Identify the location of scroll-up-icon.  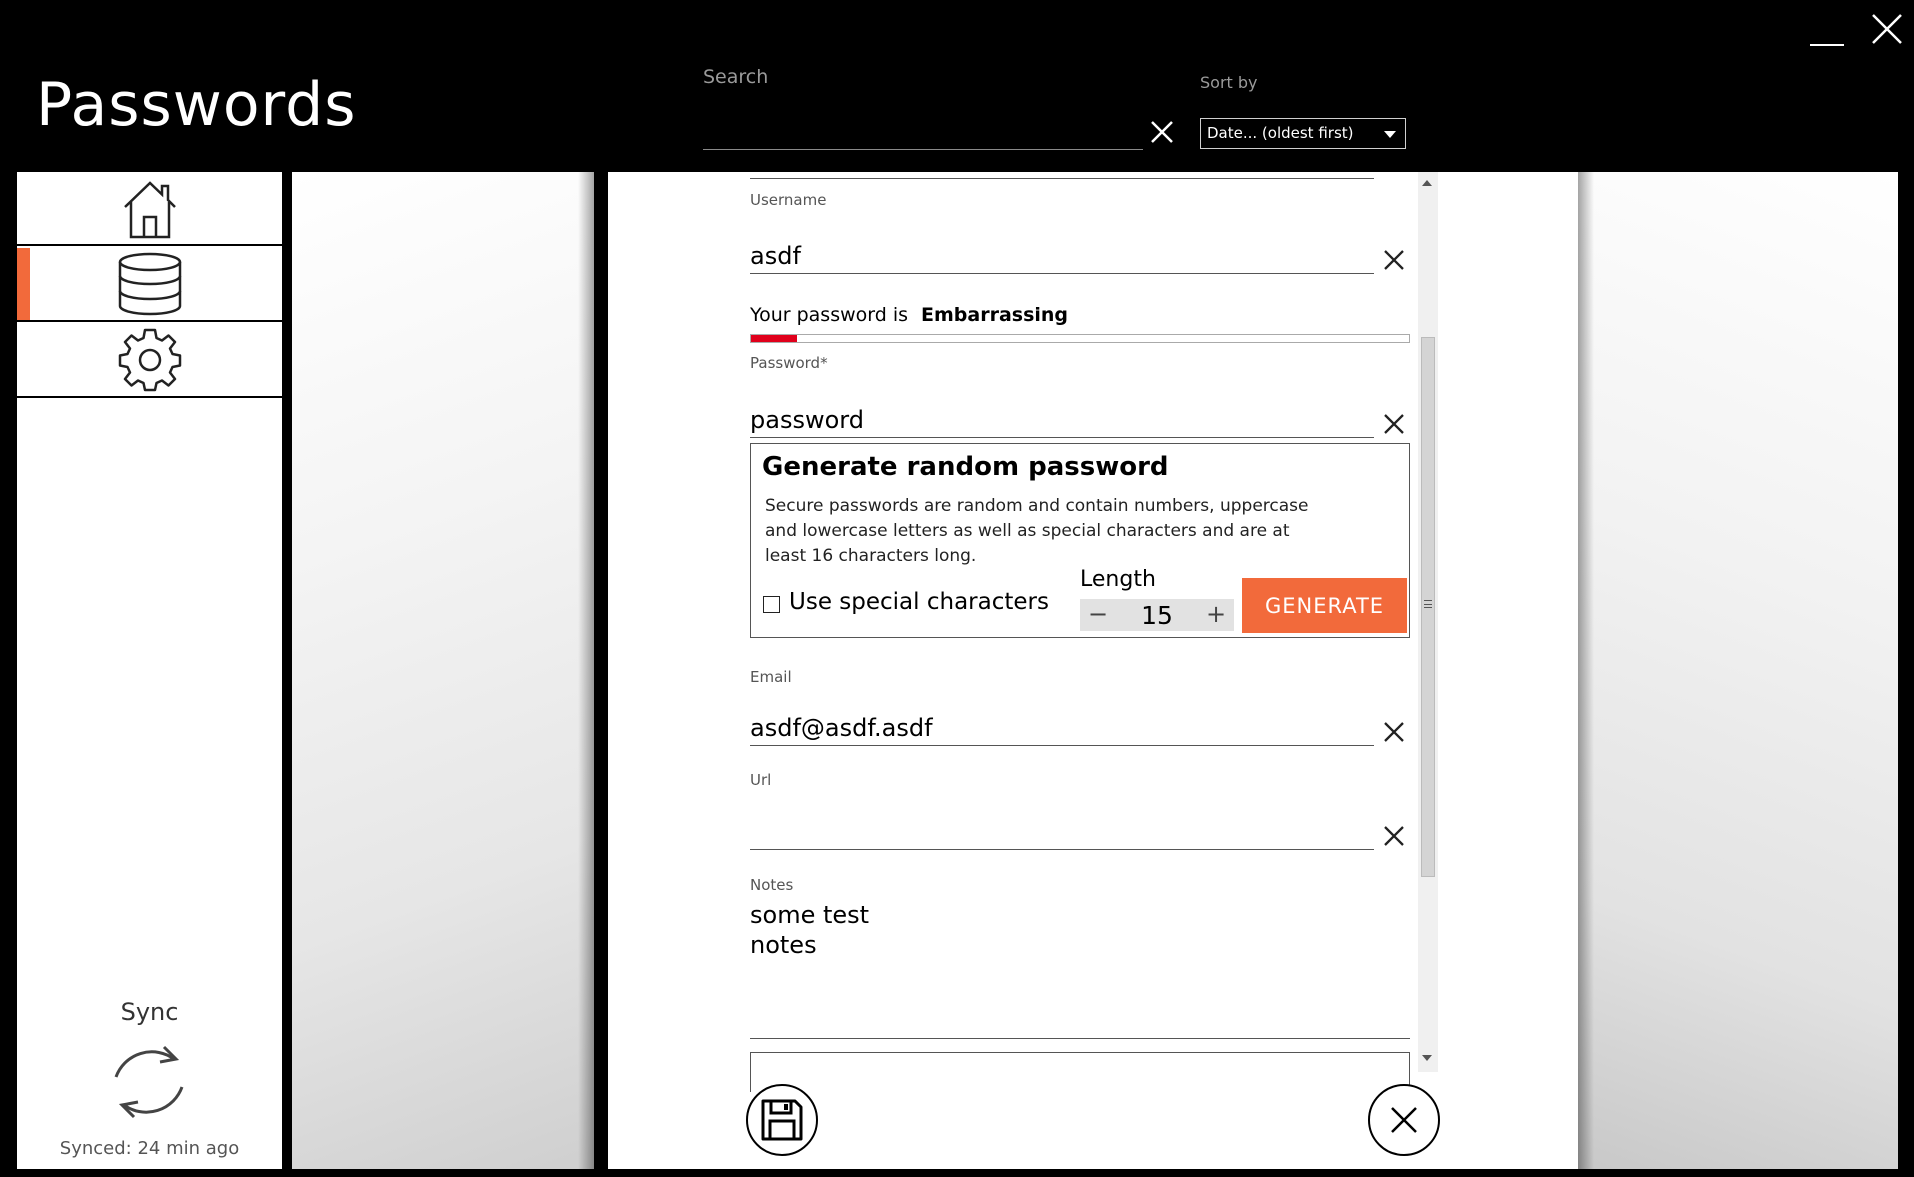
(1427, 183).